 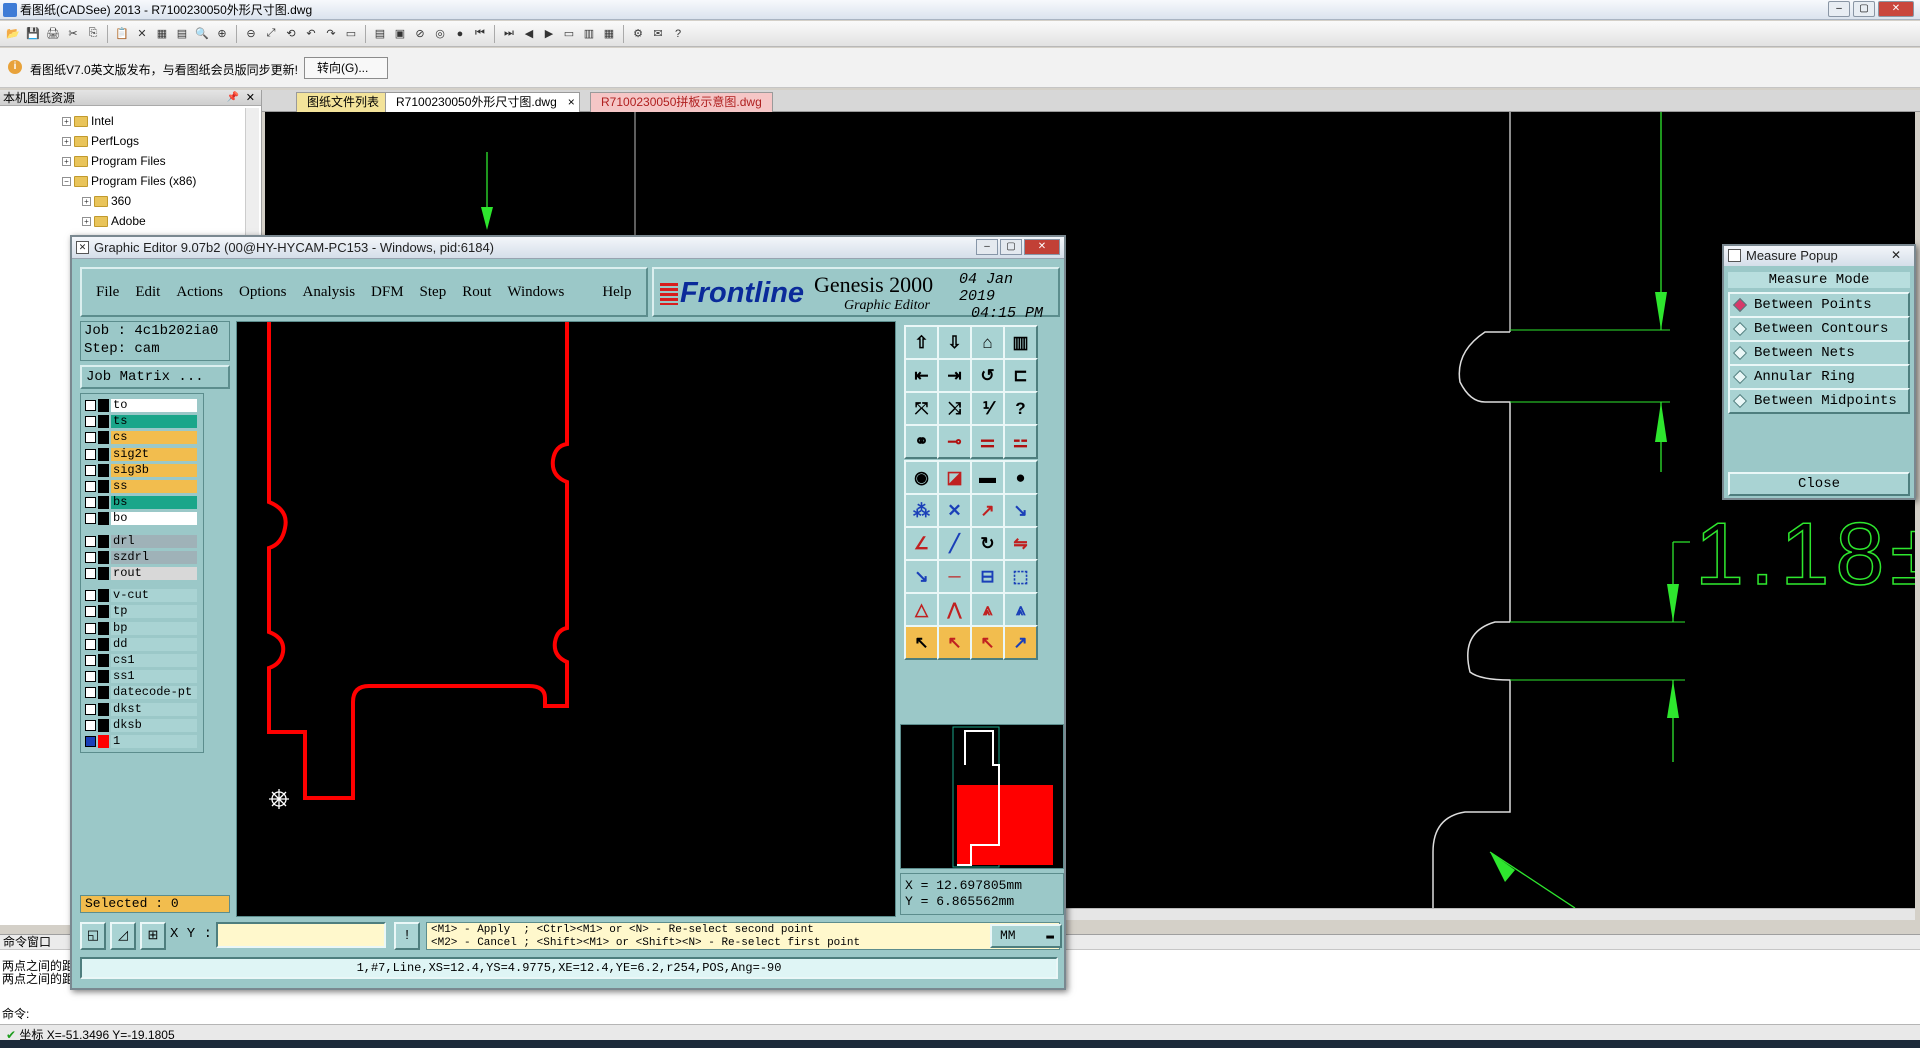 I want to click on move-icon: ↘, so click(x=921, y=576).